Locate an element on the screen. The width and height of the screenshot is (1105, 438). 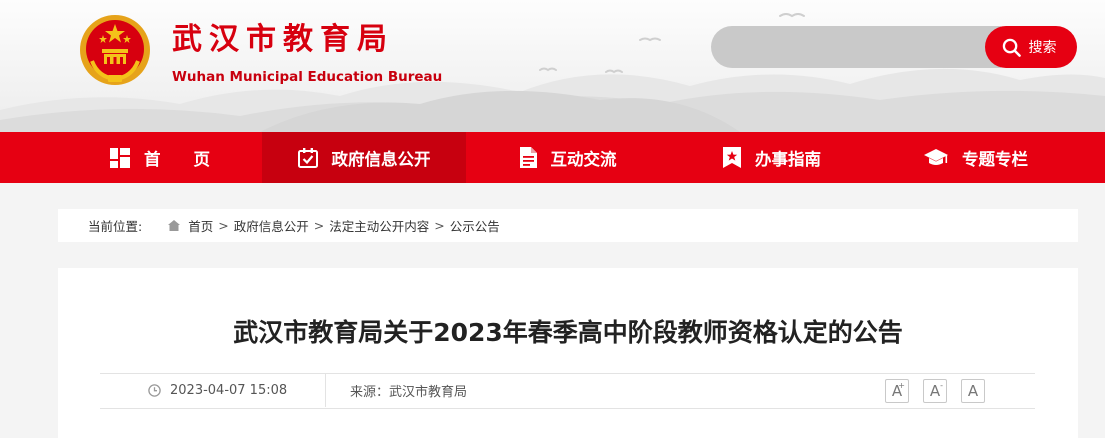
font-decrease-button: A - is located at coordinates (935, 391).